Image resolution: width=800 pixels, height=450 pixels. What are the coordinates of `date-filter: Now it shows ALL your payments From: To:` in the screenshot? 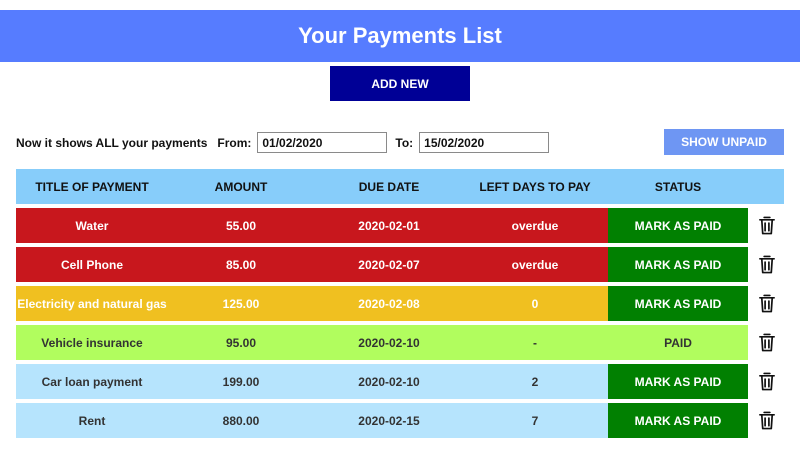 It's located at (283, 142).